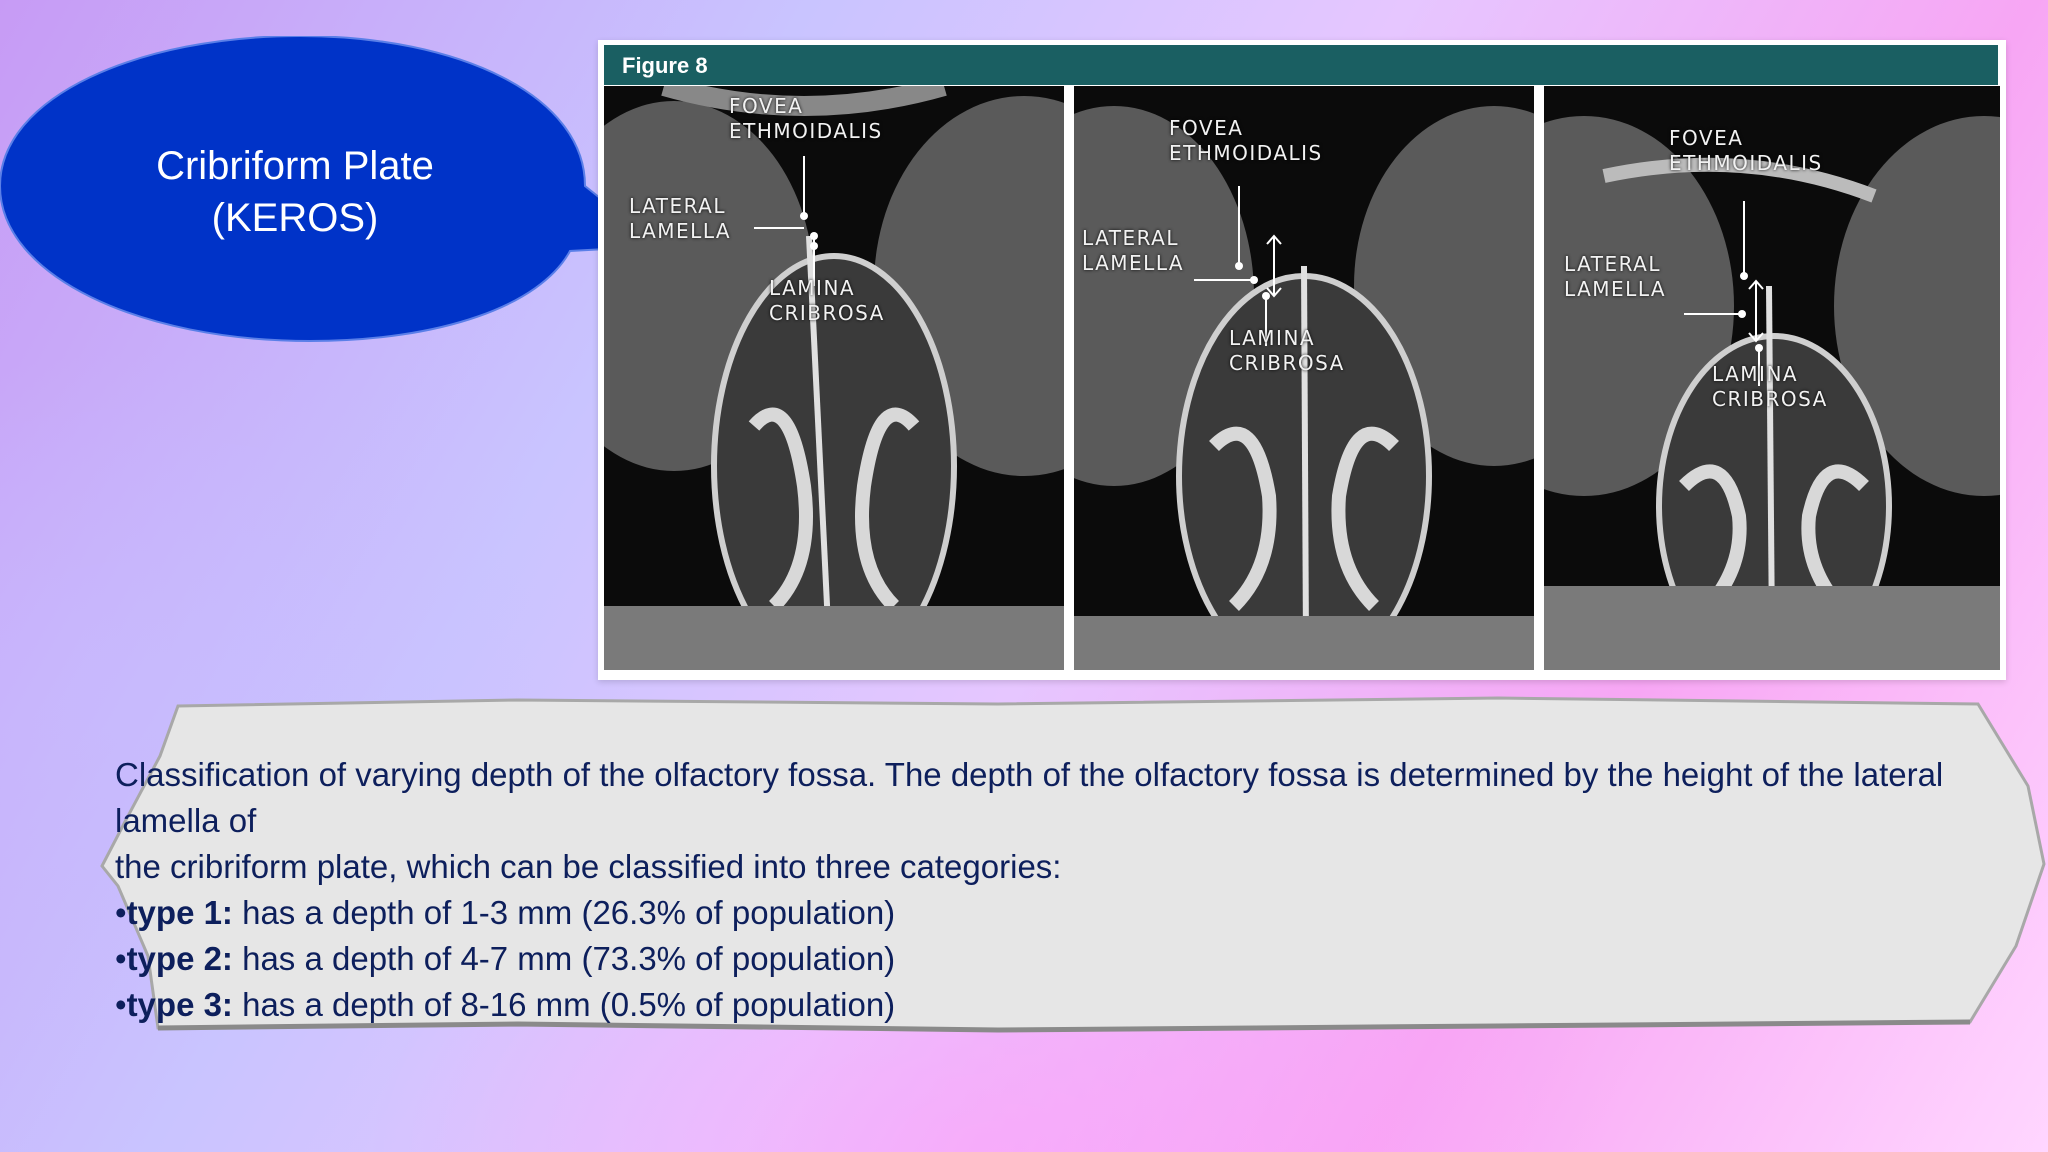 The image size is (2048, 1152). What do you see at coordinates (812, 288) in the screenshot?
I see `lamina-label-1-line-1: LAMINA` at bounding box center [812, 288].